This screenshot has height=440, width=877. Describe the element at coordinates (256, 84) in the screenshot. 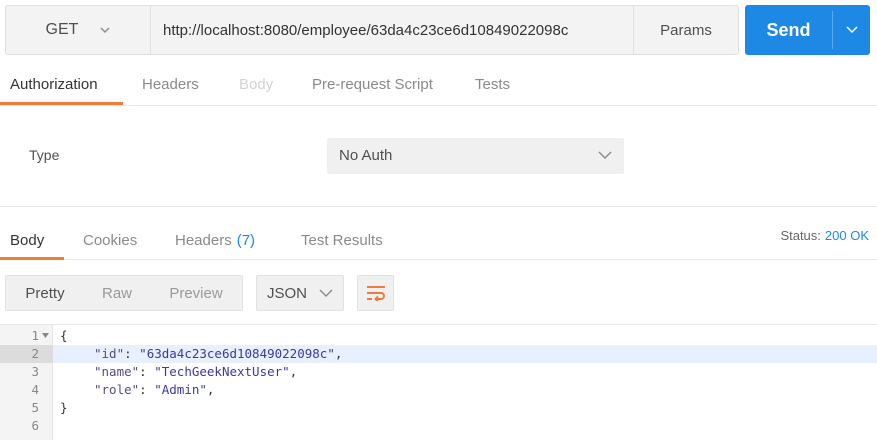

I see `tab-body: Body` at that location.